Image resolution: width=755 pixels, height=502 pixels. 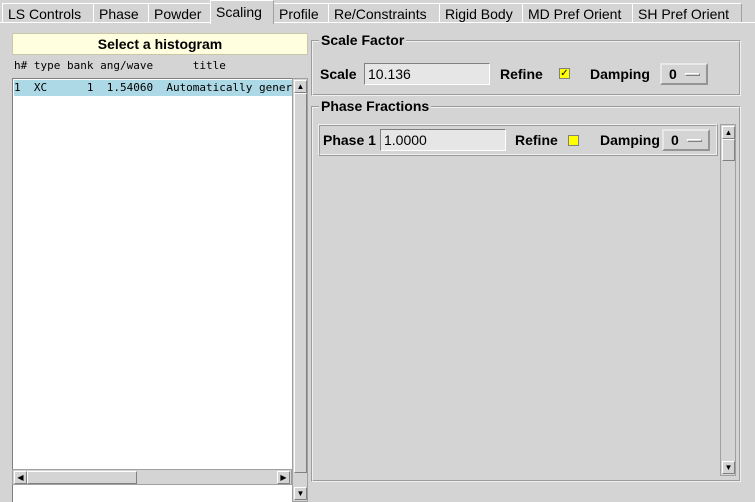 I want to click on tab-ls-controls: LS Controls, so click(x=48, y=13).